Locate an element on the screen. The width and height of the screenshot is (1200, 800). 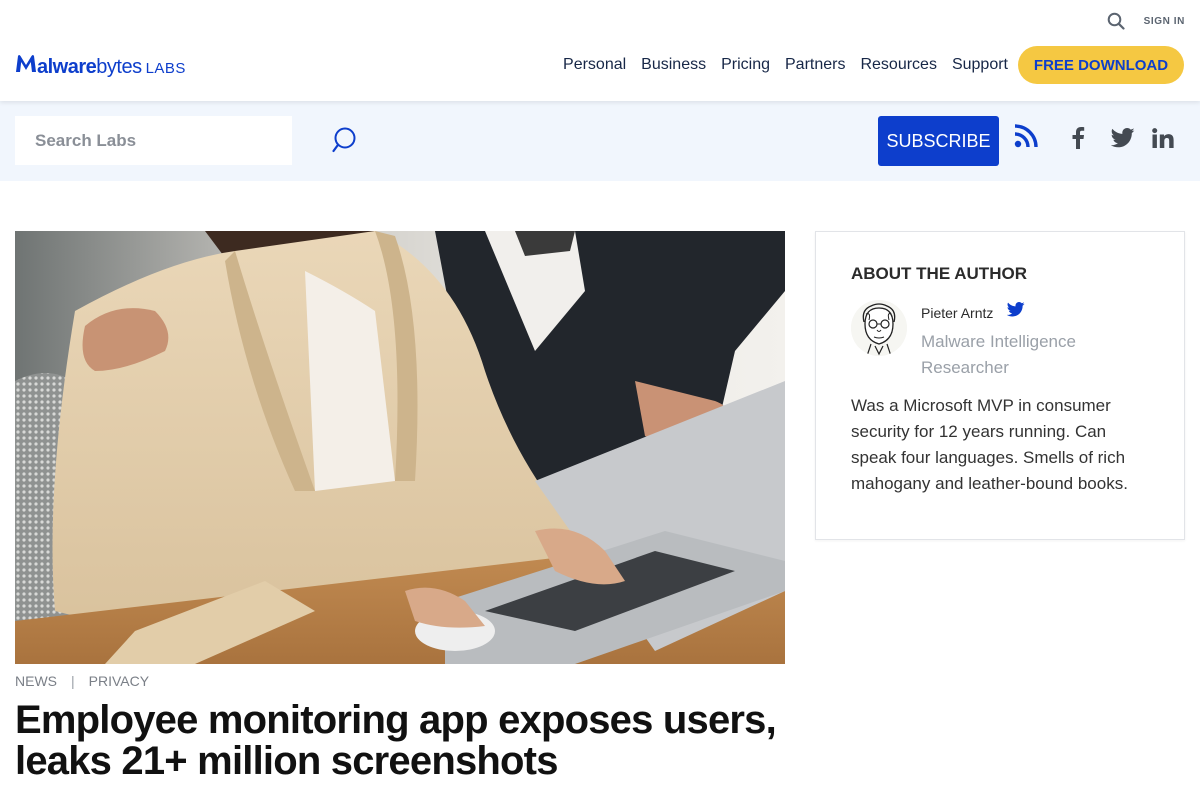
nav-item-personal: Personal is located at coordinates (594, 65).